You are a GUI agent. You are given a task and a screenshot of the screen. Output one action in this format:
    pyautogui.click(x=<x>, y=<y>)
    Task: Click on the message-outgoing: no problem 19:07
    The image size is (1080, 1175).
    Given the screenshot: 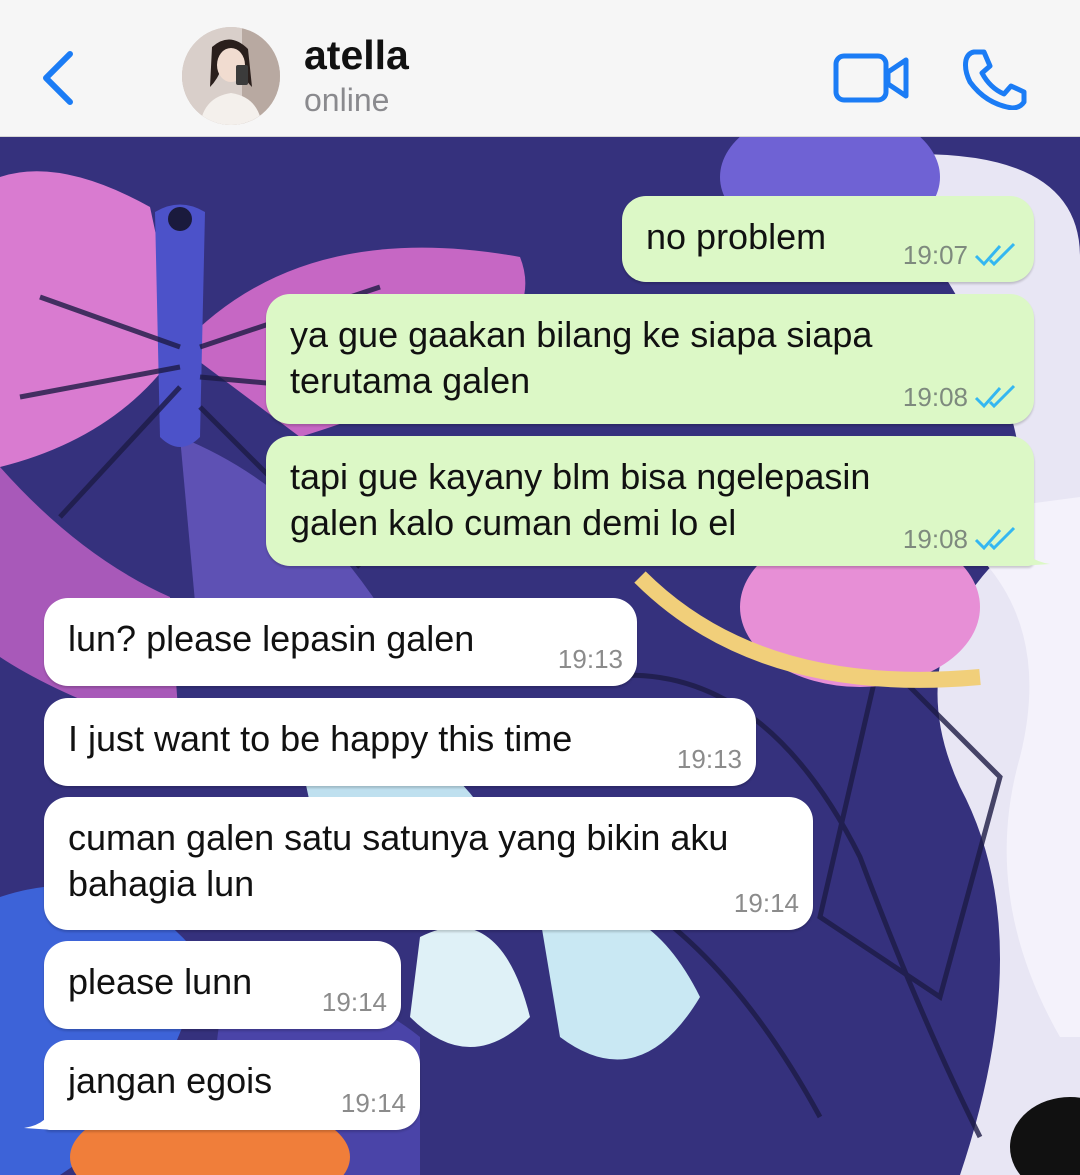 What is the action you would take?
    pyautogui.click(x=828, y=239)
    